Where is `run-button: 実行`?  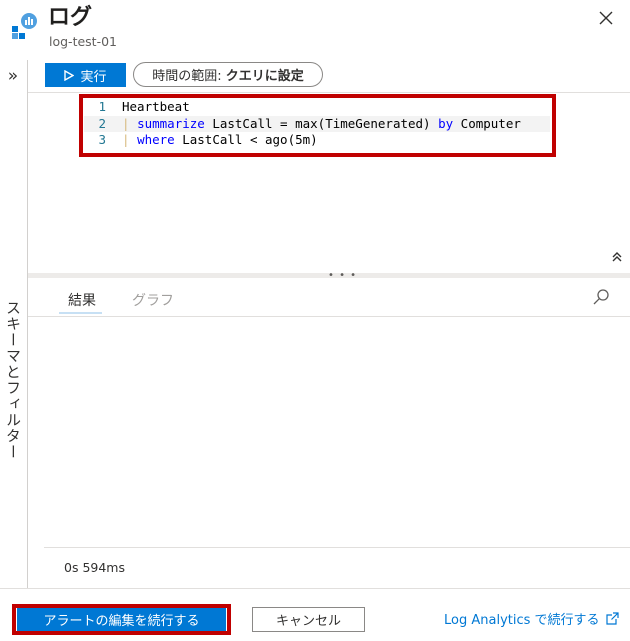 run-button: 実行 is located at coordinates (85, 75).